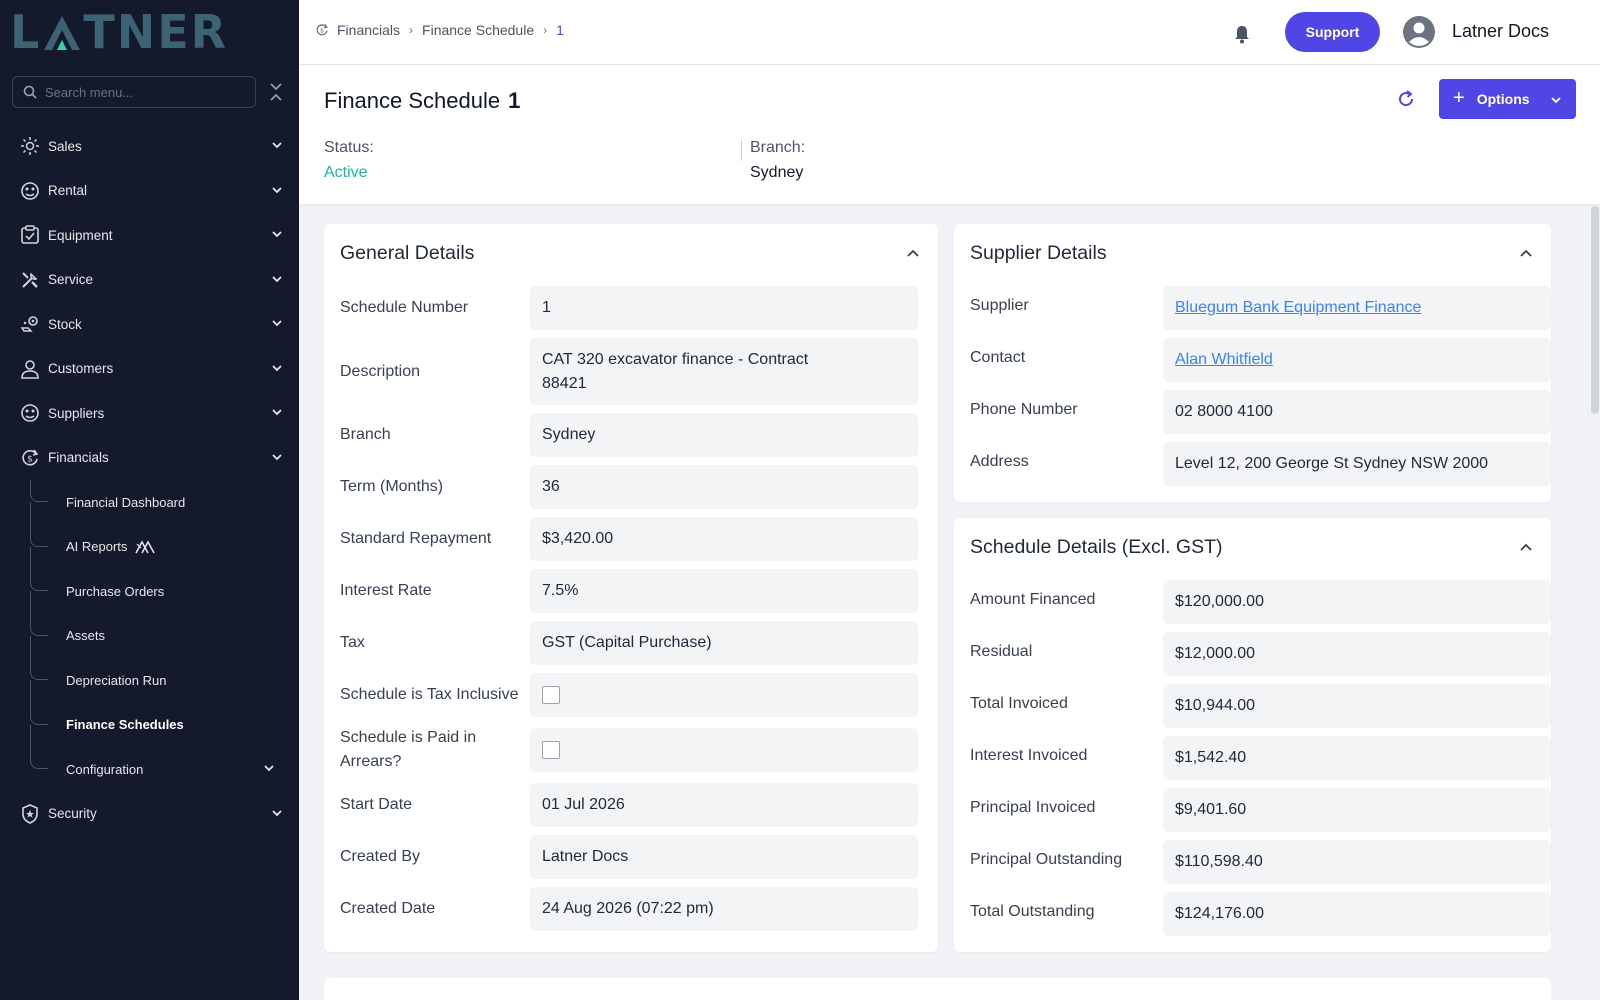  I want to click on sidebar-item-rental: Rental, so click(149, 191).